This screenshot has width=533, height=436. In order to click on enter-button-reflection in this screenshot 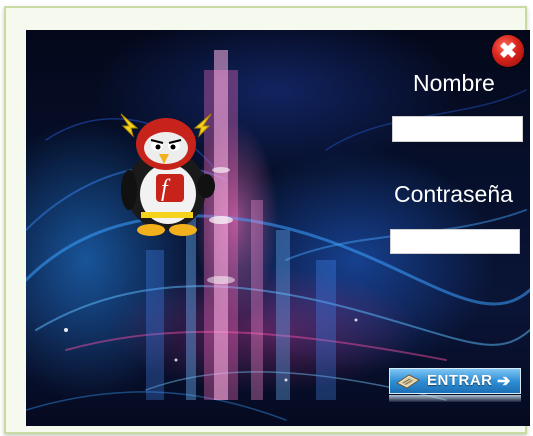, I will do `click(455, 398)`.